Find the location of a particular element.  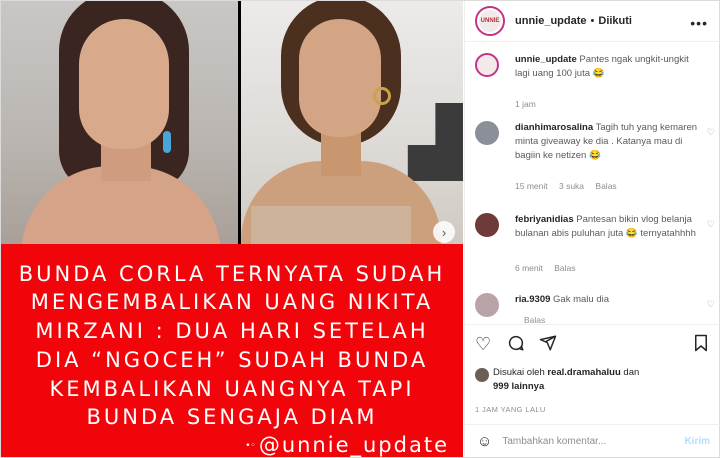

more-horizontal-icon: ••• is located at coordinates (699, 23).